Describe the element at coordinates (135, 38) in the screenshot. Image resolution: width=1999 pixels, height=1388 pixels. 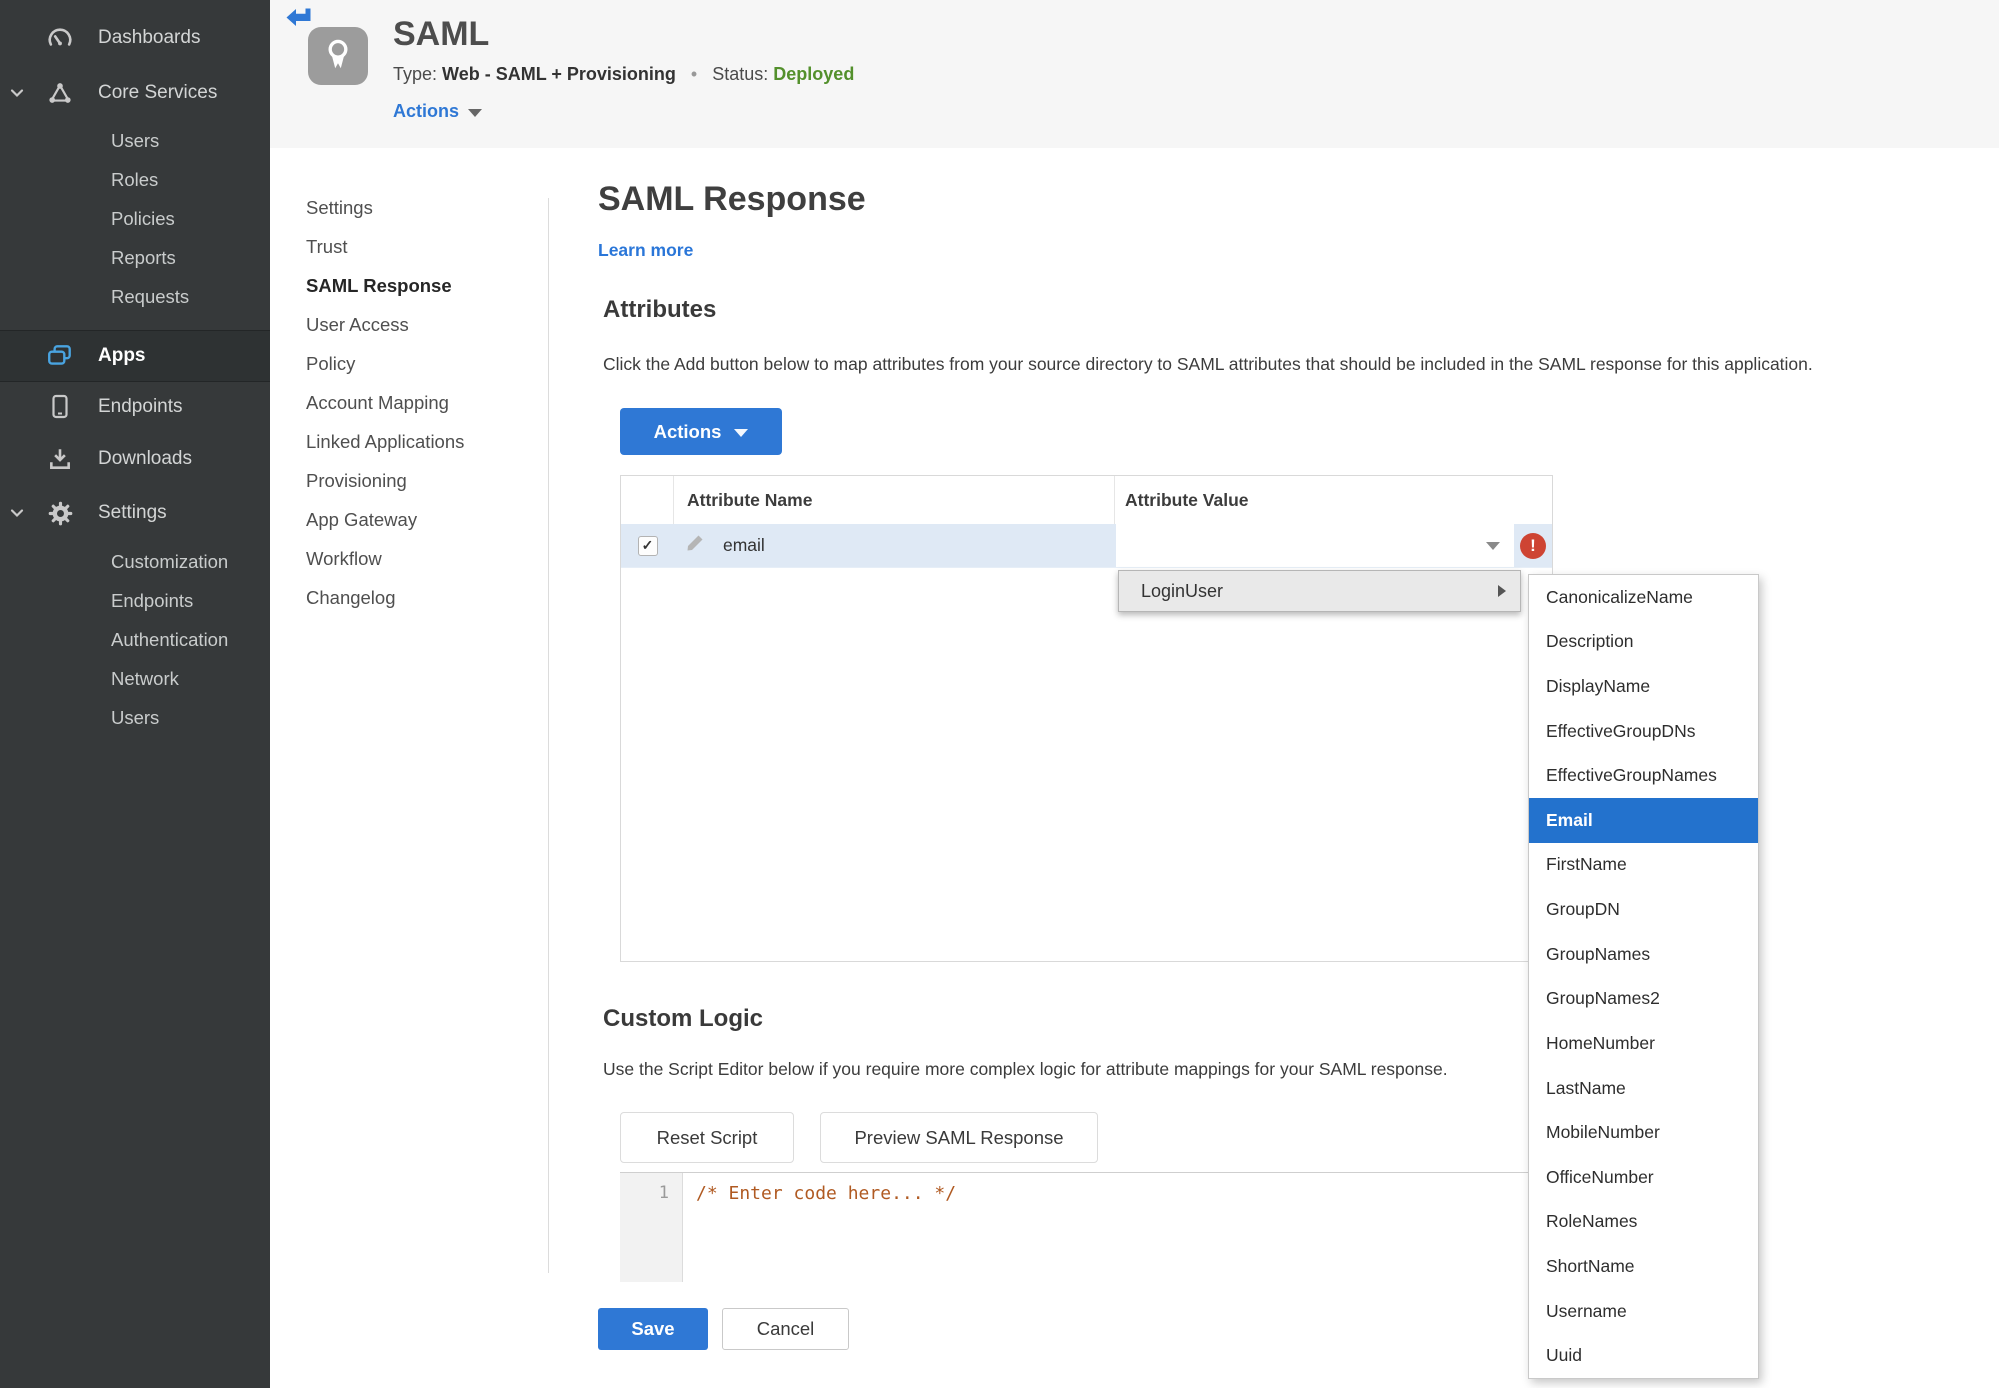
I see `sidebar-item-dashboards: Dashboards` at that location.